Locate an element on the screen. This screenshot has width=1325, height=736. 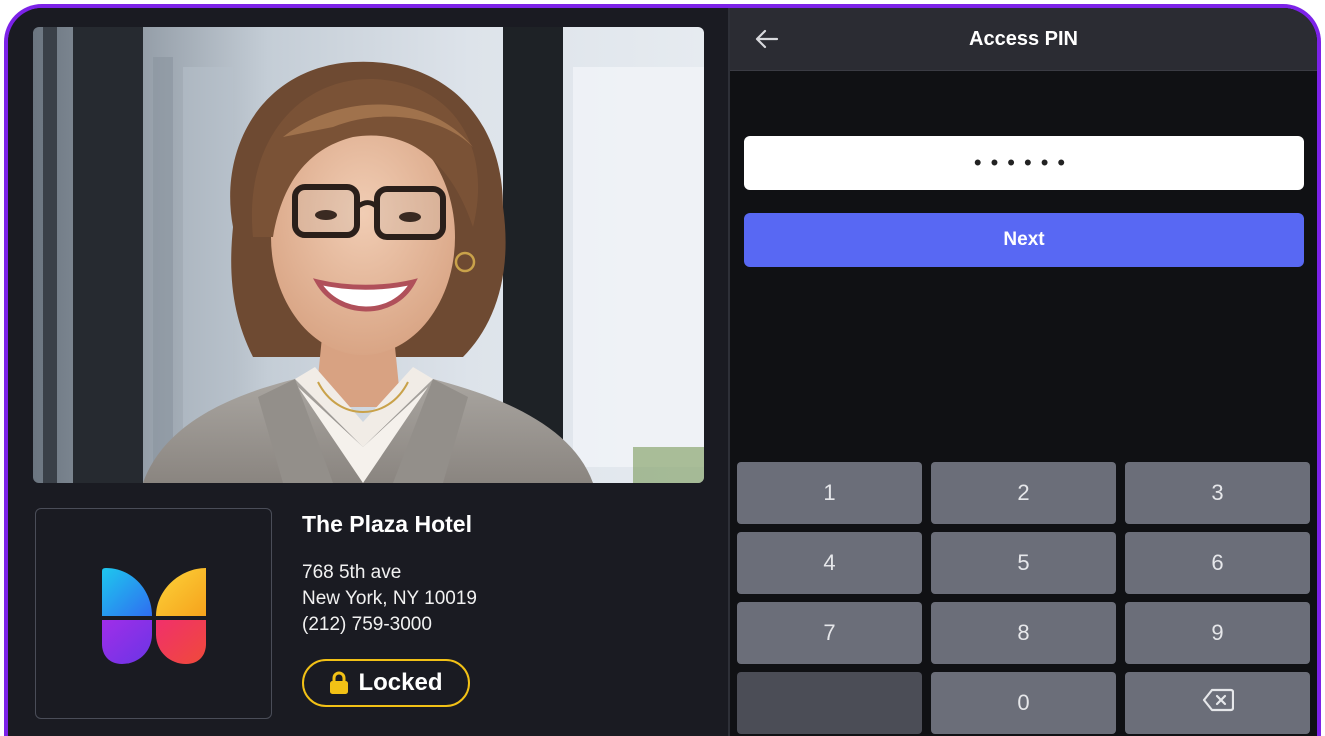
pin-header: Access PIN is located at coordinates (1023, 39).